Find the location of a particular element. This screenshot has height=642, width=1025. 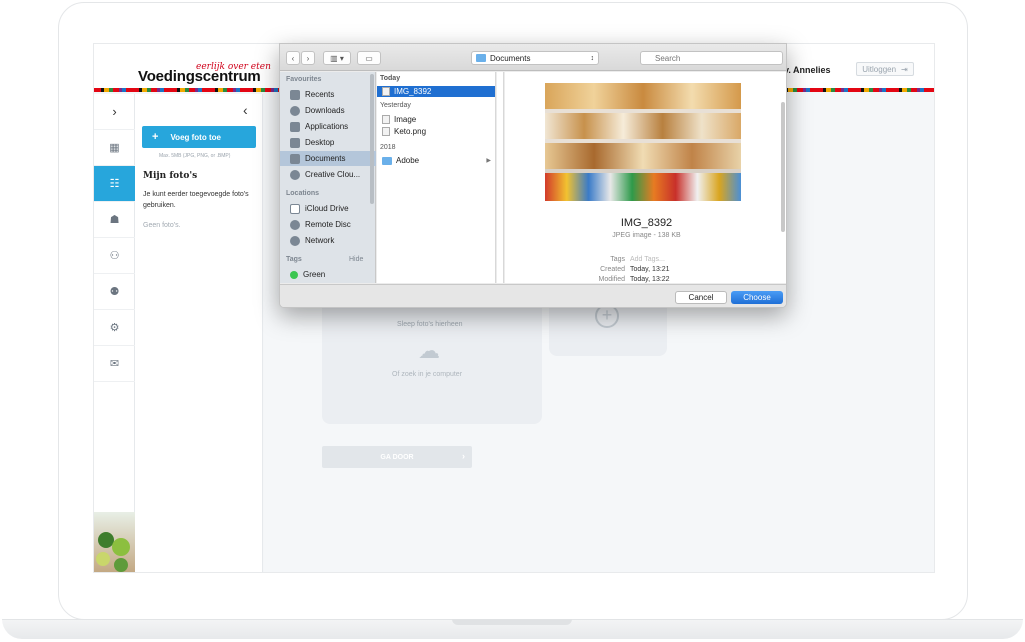

preview-scrollbar is located at coordinates (783, 167).